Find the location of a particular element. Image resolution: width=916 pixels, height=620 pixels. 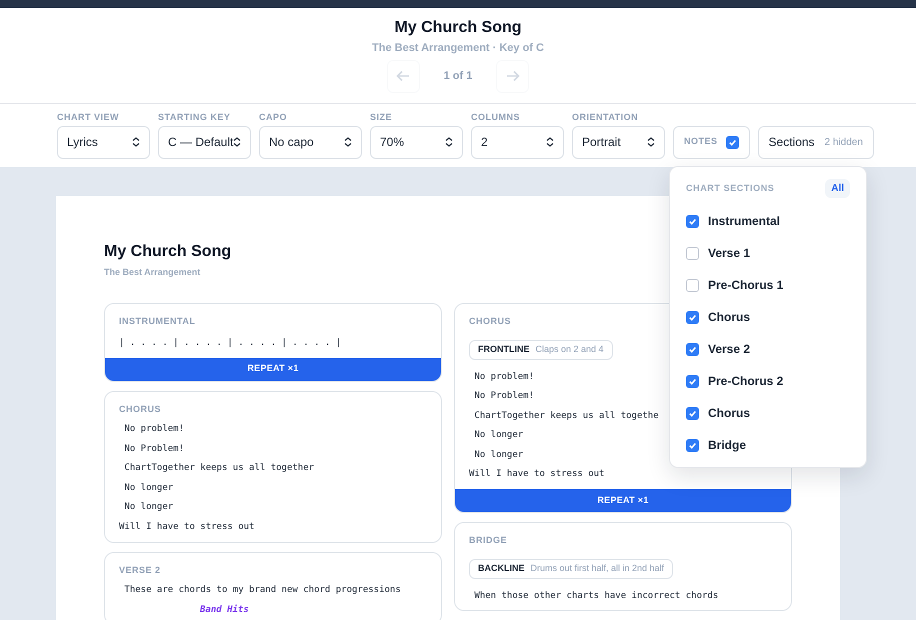

select-dropdown: No capo is located at coordinates (310, 142).